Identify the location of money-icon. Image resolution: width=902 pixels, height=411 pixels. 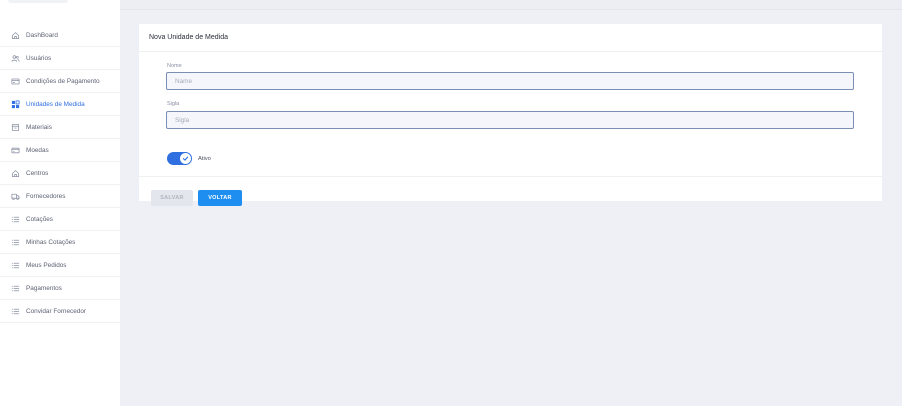
(15, 150).